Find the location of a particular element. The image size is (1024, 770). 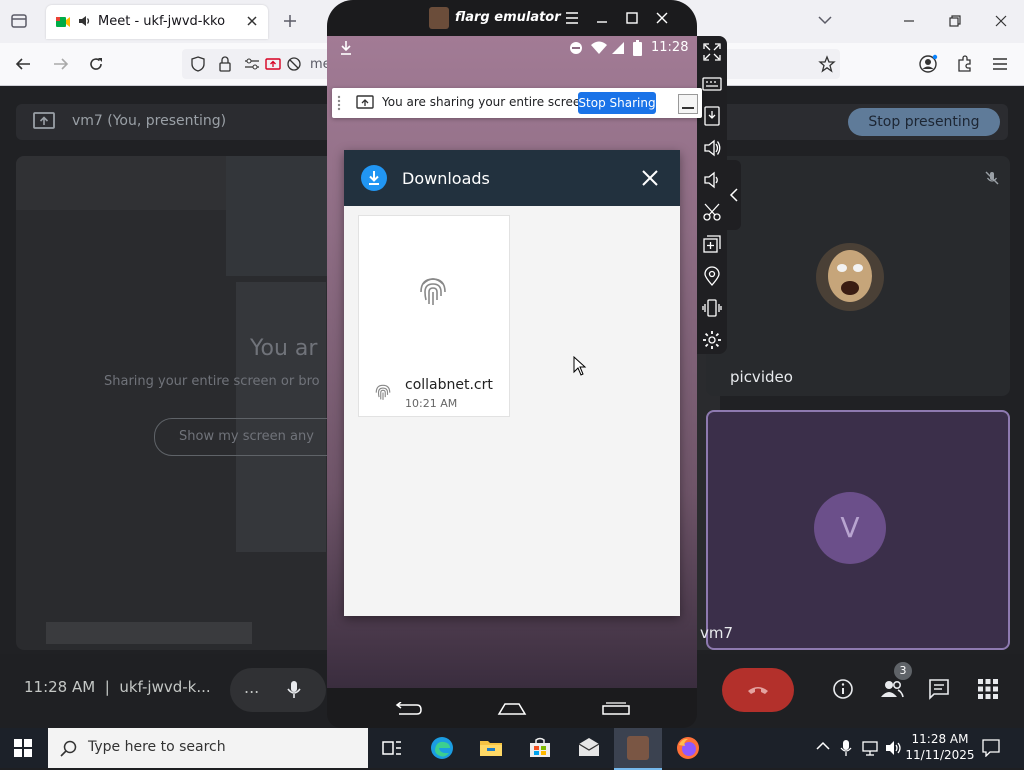

lock-icon is located at coordinates (225, 64).